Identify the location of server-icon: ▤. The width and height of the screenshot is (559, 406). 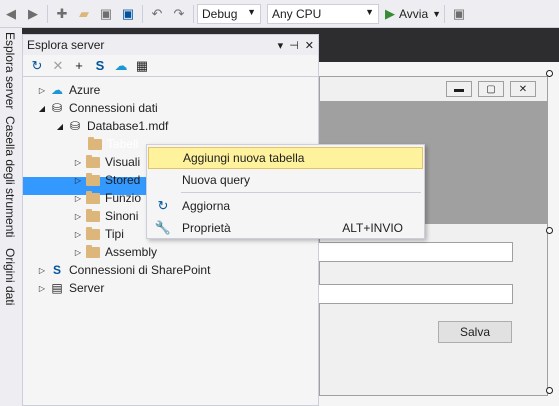
(57, 288).